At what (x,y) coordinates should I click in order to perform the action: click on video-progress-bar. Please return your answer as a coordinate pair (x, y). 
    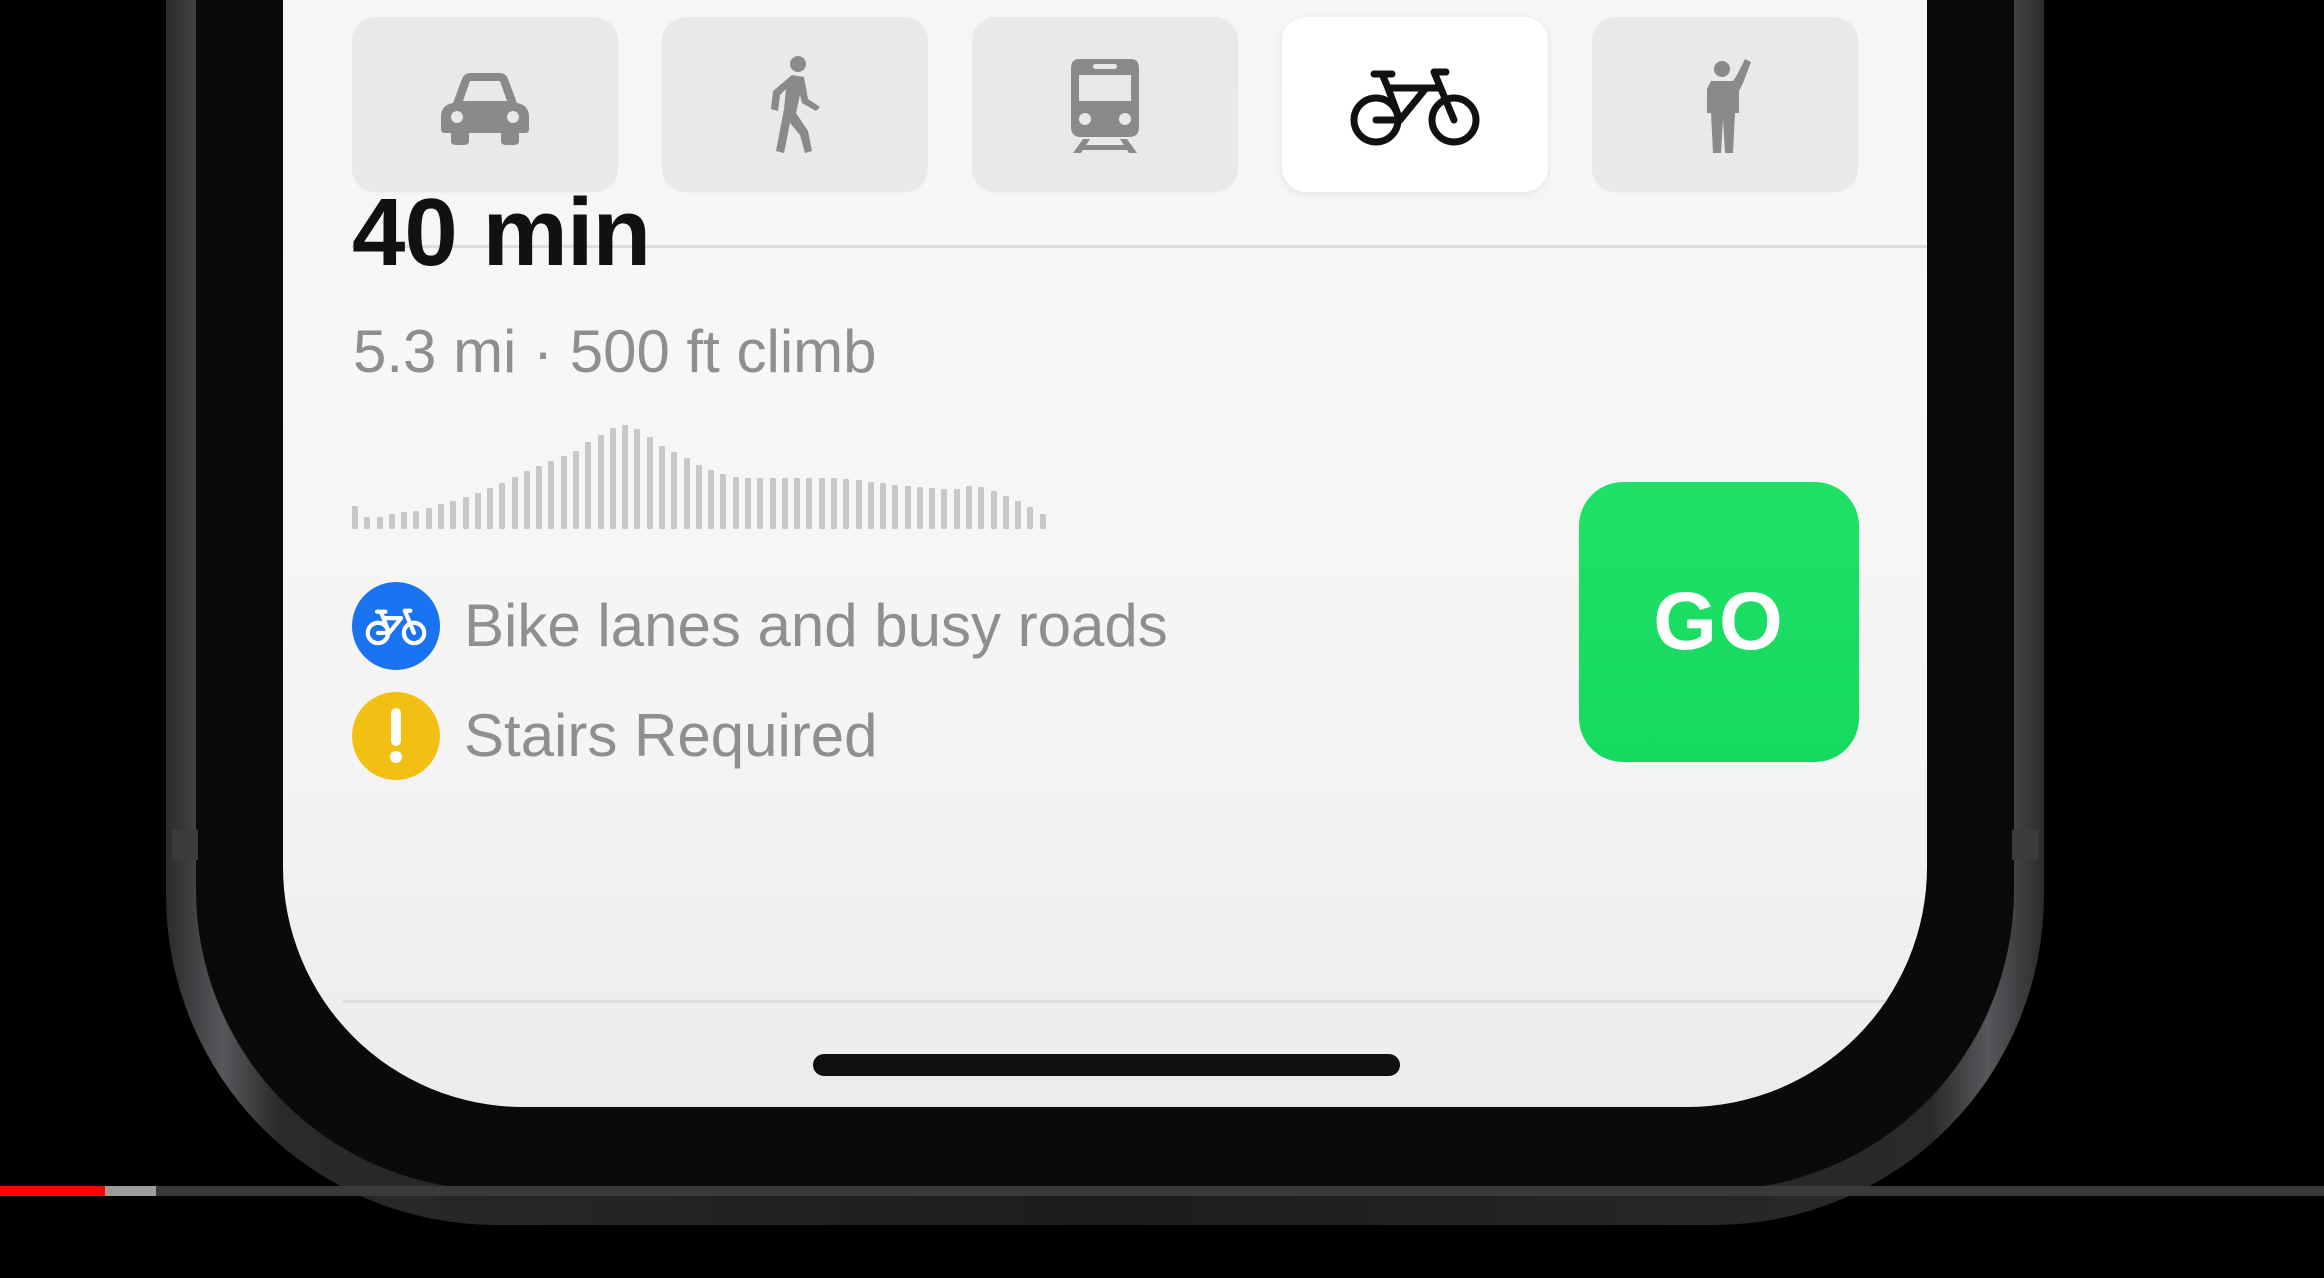
    Looking at the image, I should click on (1162, 1191).